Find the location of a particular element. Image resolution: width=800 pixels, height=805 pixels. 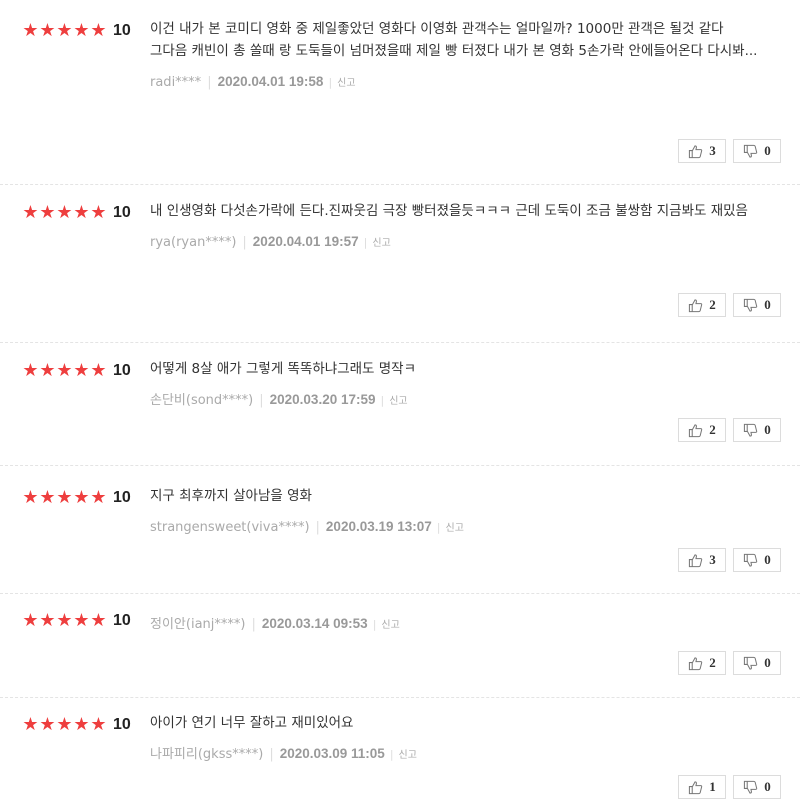

review-text: 아이가 연기 너무 잘하고 재미있어요 is located at coordinates (252, 723).